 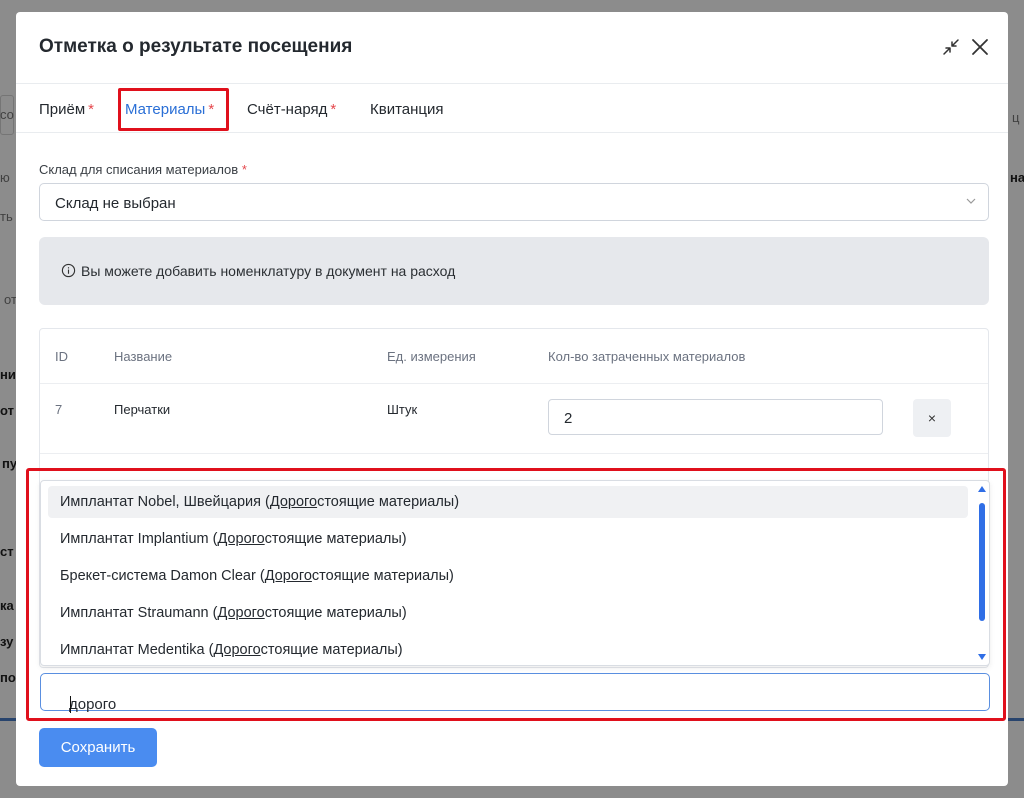 I want to click on column-header-unit: Ед. измерения, so click(x=431, y=356).